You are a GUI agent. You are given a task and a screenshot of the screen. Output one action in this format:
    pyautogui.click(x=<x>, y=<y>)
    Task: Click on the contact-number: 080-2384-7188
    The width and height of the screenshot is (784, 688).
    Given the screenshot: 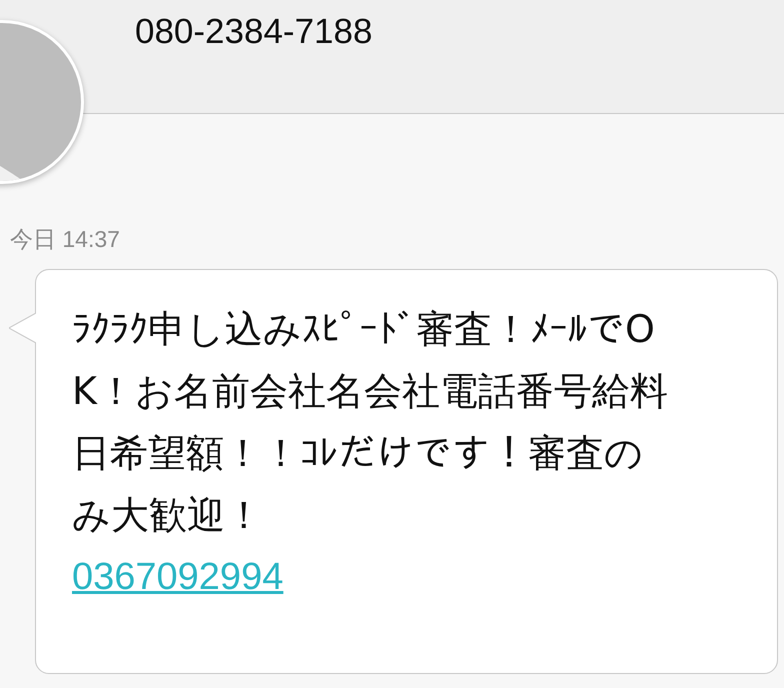 What is the action you would take?
    pyautogui.click(x=253, y=31)
    